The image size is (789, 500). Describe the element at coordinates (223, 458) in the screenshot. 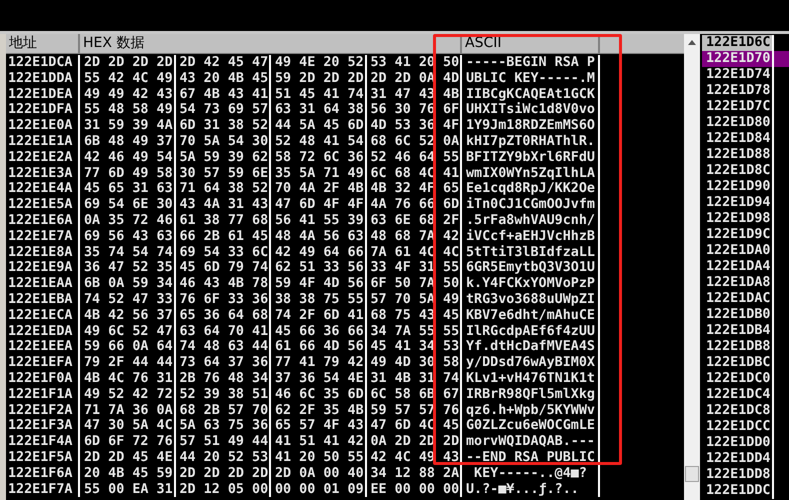

I see `hex-cell: 44 20 52 53` at that location.